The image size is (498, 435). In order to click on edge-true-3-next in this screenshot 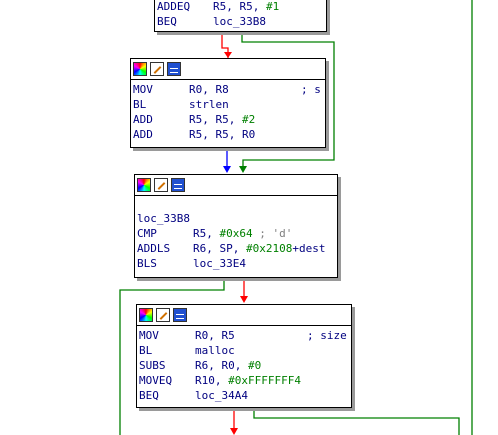, I will do `click(356, 421)`.